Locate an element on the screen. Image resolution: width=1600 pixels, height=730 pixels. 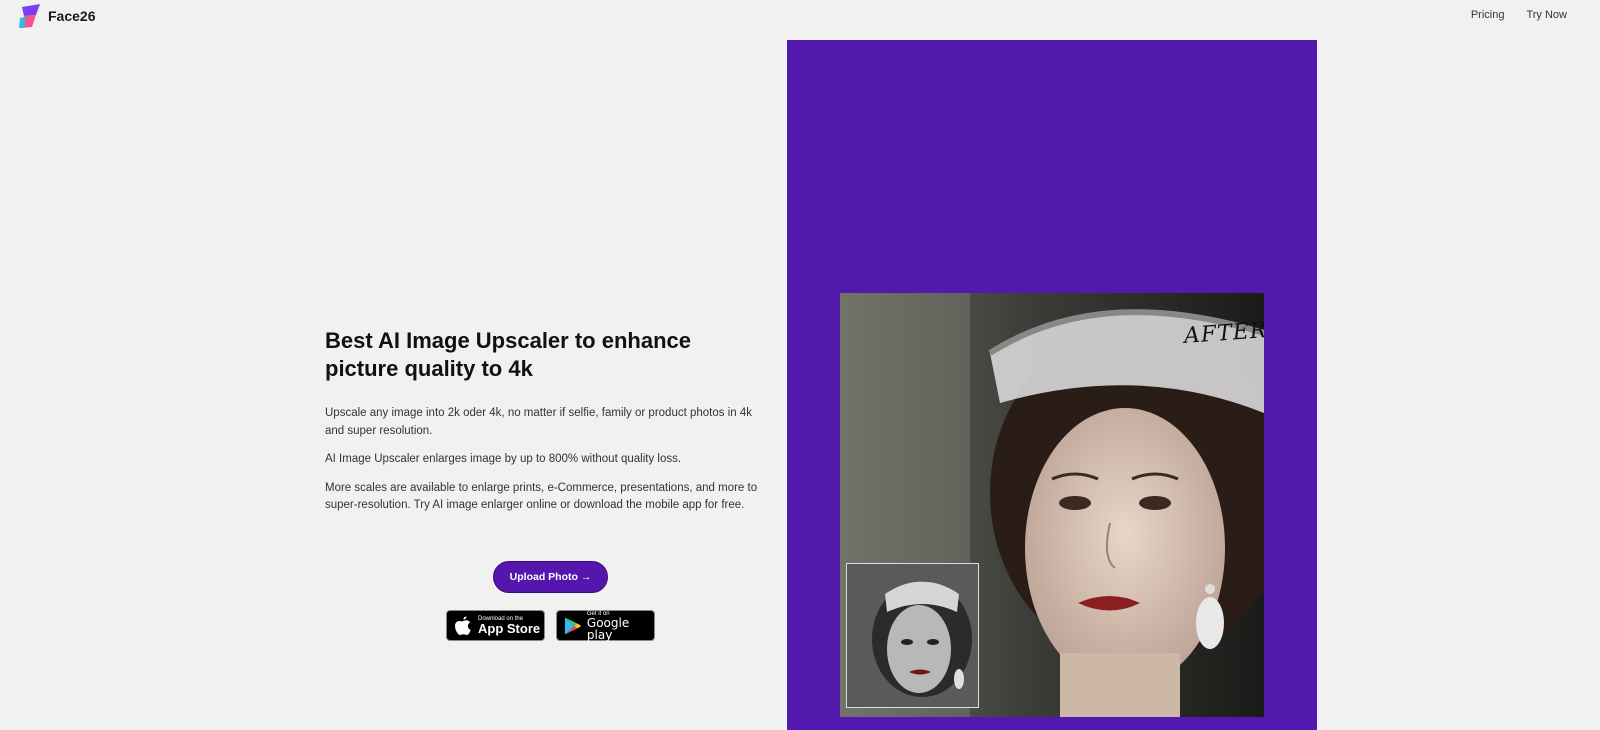
nav-try-now-link: Try Now is located at coordinates (1546, 15).